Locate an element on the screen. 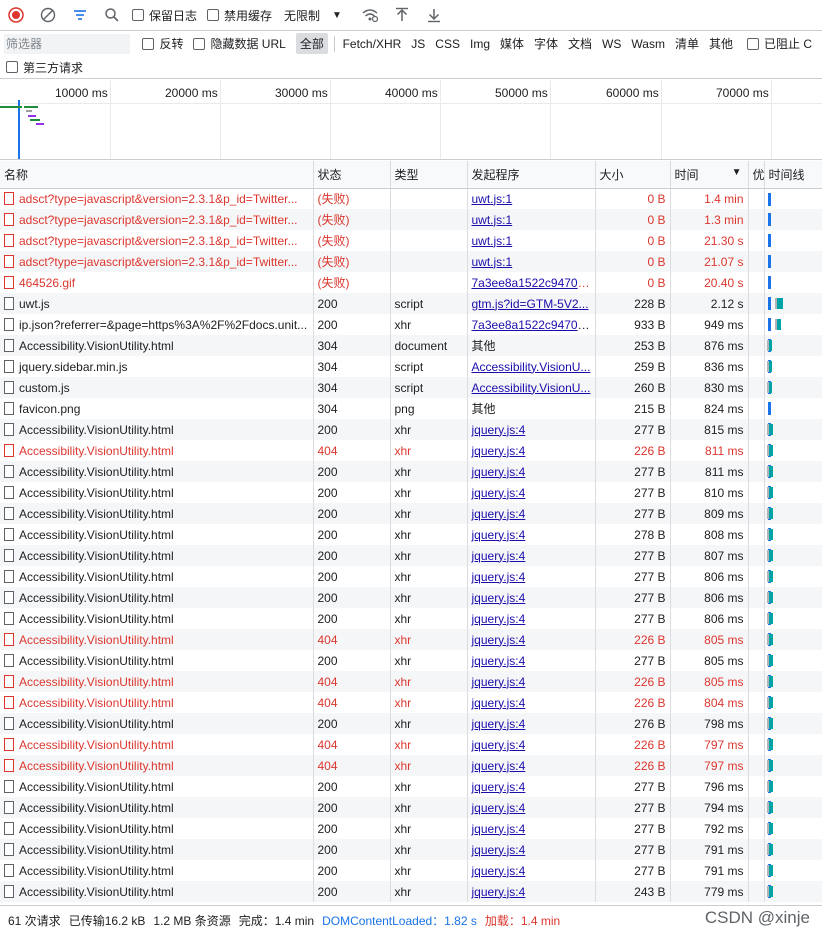 The width and height of the screenshot is (822, 935). filter-type-doc: 文档 is located at coordinates (580, 43).